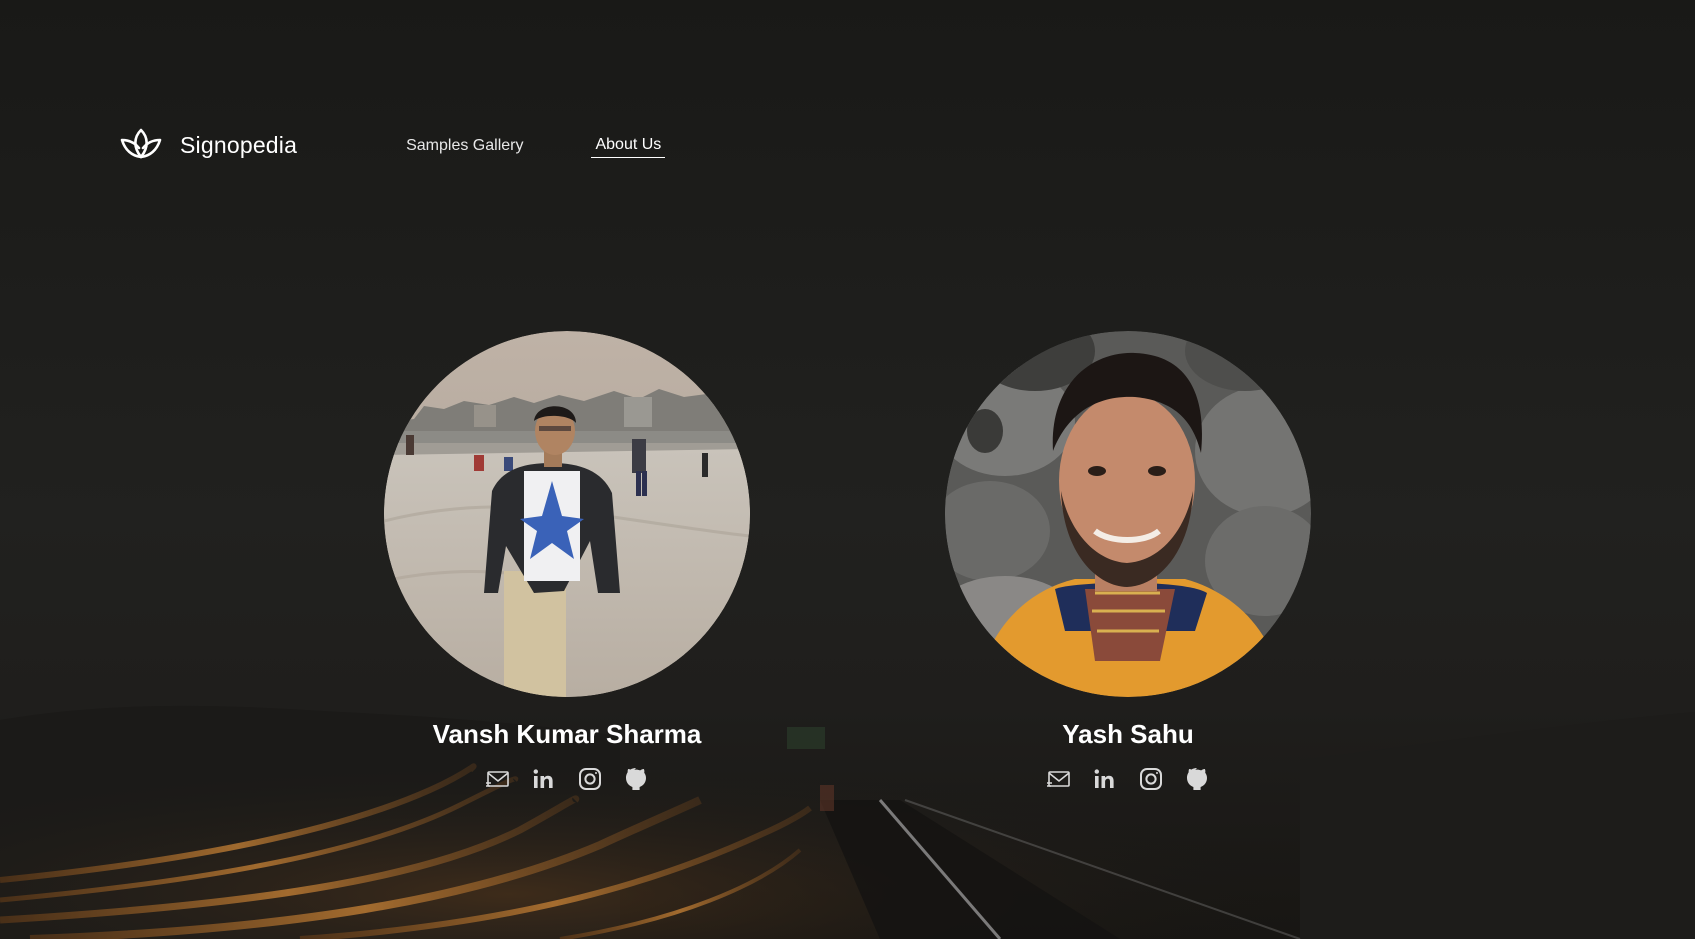 This screenshot has width=1695, height=939. What do you see at coordinates (392, 145) in the screenshot?
I see `site-header: Signopedia Samples Gallery About Us` at bounding box center [392, 145].